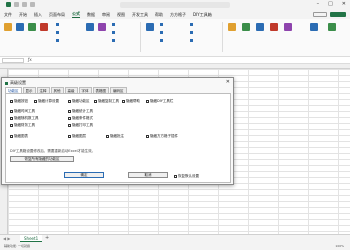 The image size is (350, 250). Describe the element at coordinates (106, 101) in the screenshot. I see `checkbox-item: 隐藏复制工具` at that location.